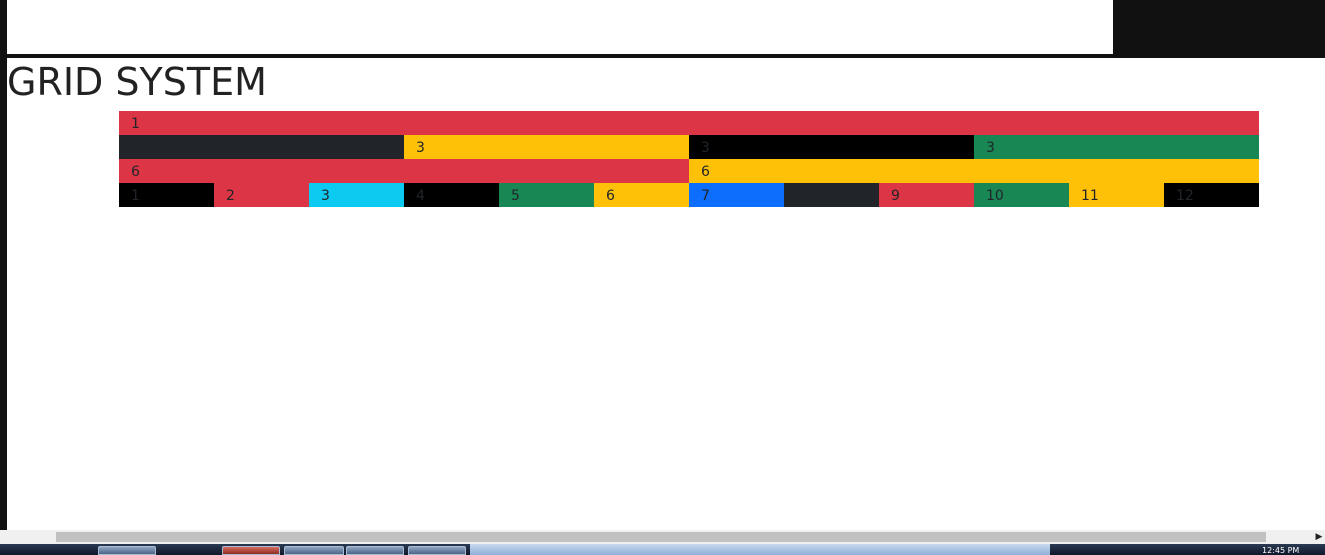  I want to click on scroll-right-arrow-icon: ▶, so click(1319, 537).